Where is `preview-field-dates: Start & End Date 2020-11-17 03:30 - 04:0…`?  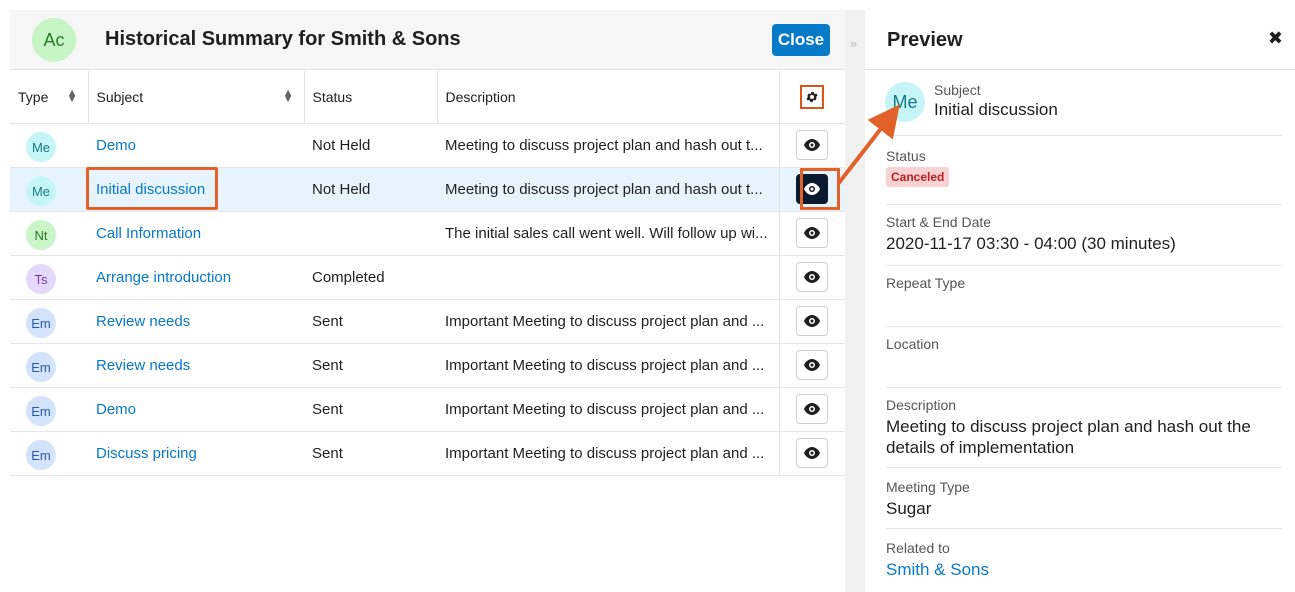 preview-field-dates: Start & End Date 2020-11-17 03:30 - 04:0… is located at coordinates (1084, 235).